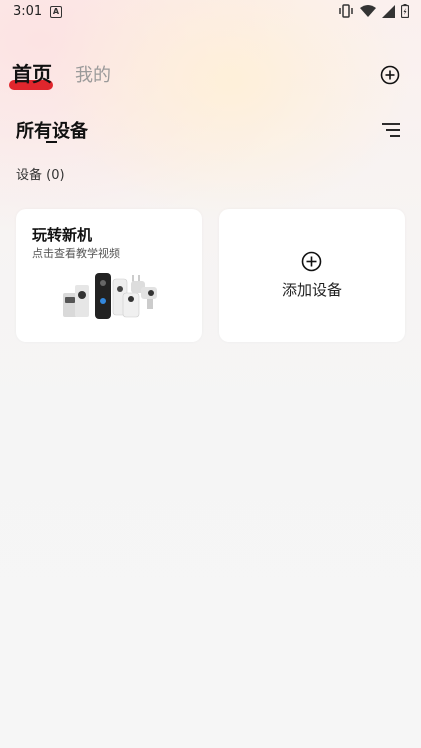  Describe the element at coordinates (368, 10) in the screenshot. I see `wifi-icon` at that location.